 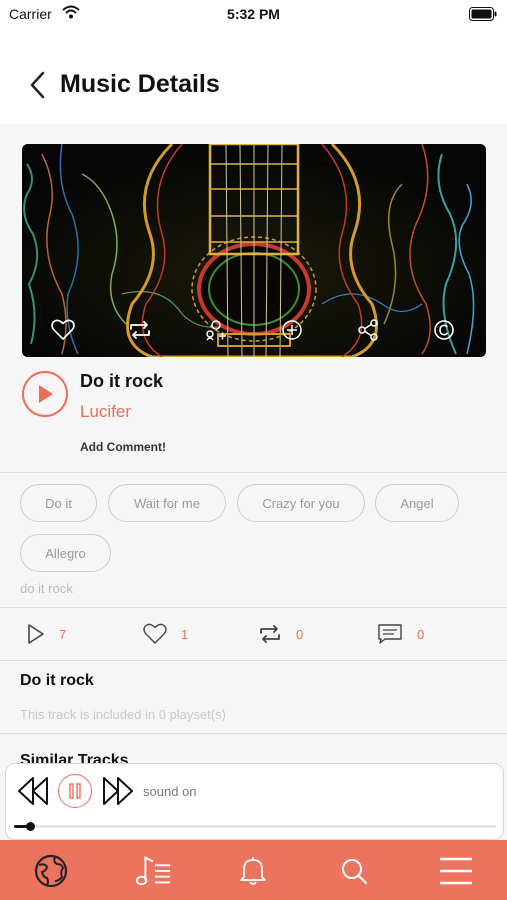 I want to click on comments-stat: 0, so click(x=400, y=634).